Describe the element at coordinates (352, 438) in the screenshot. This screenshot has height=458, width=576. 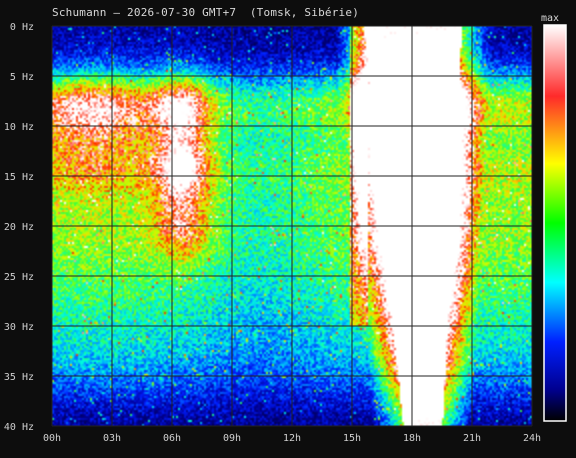
I see `x-tick-label: 15h` at that location.